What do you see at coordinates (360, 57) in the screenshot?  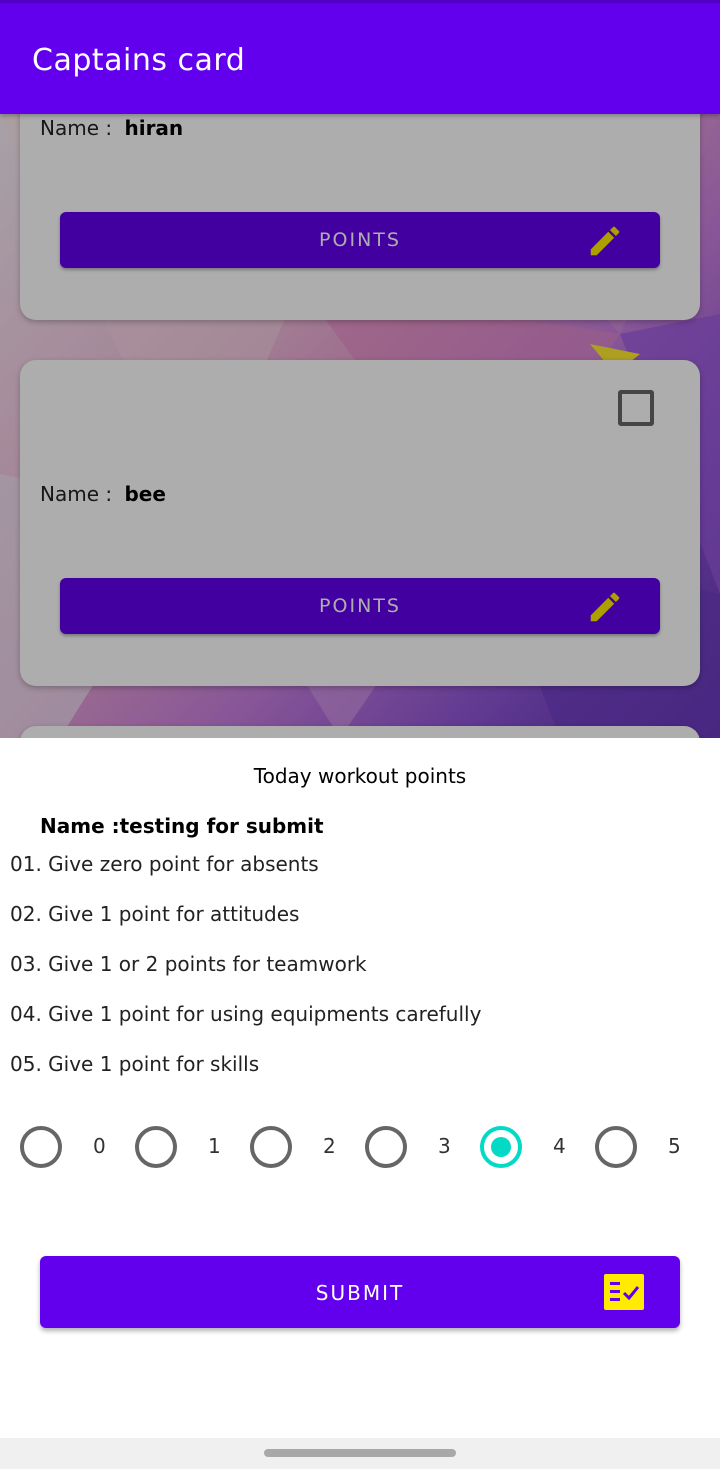 I see `app-bar: Captains card` at bounding box center [360, 57].